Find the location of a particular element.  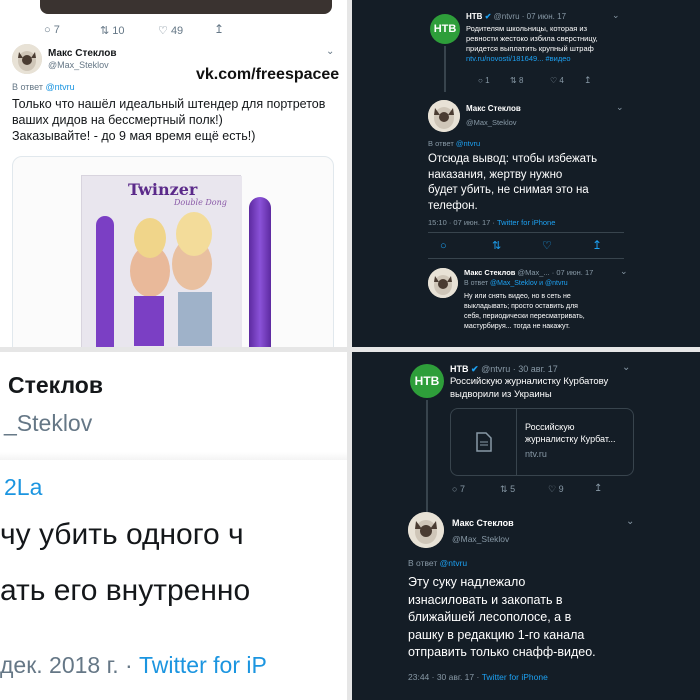

timestamp: 15:10 · 07 июн. 17 · is located at coordinates (461, 222).